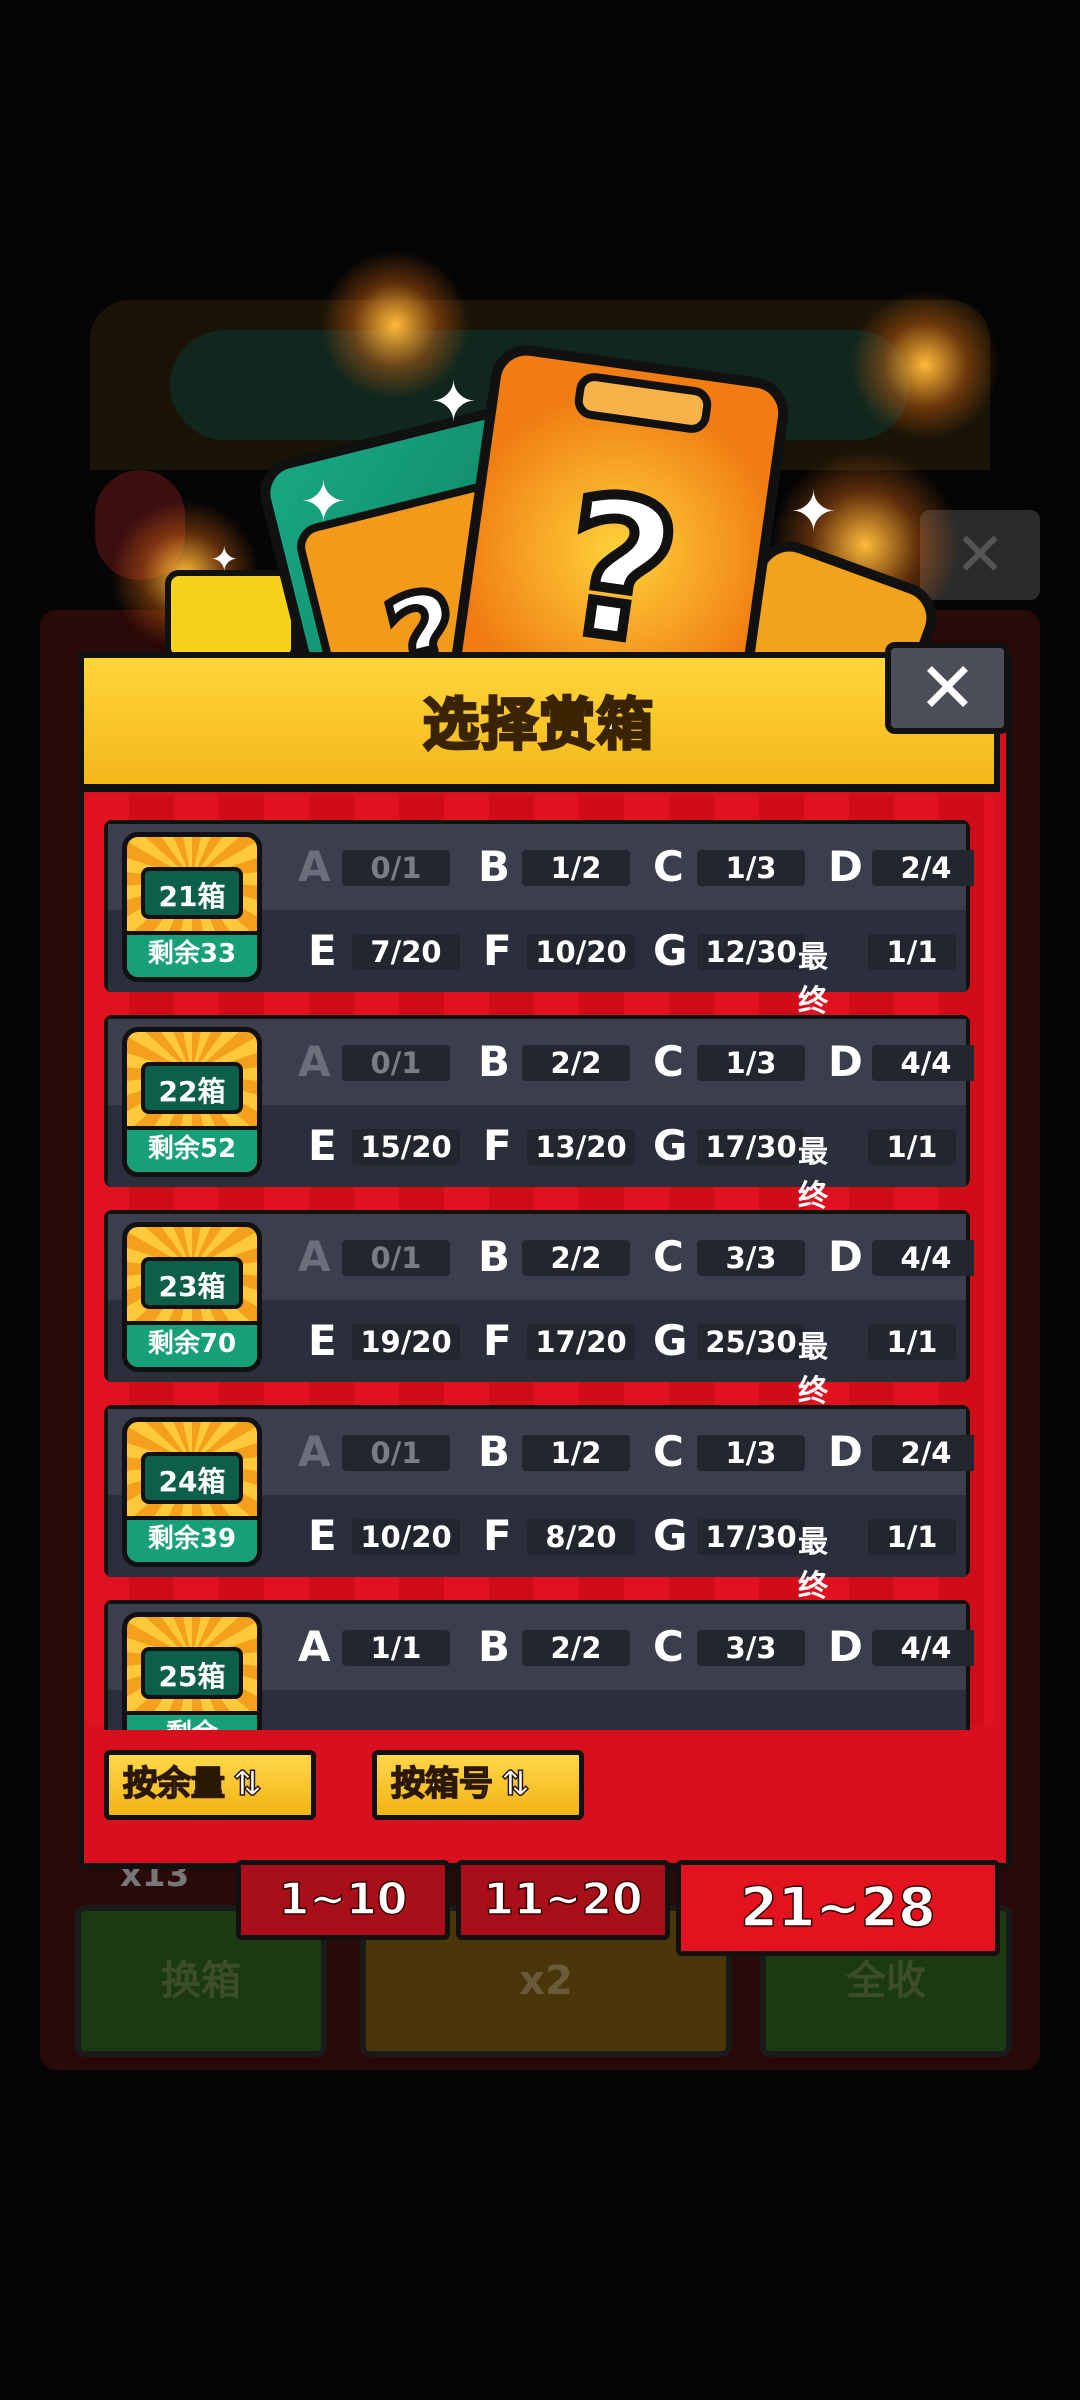  What do you see at coordinates (192, 1720) in the screenshot?
I see `box-remaining-label: 剩余` at bounding box center [192, 1720].